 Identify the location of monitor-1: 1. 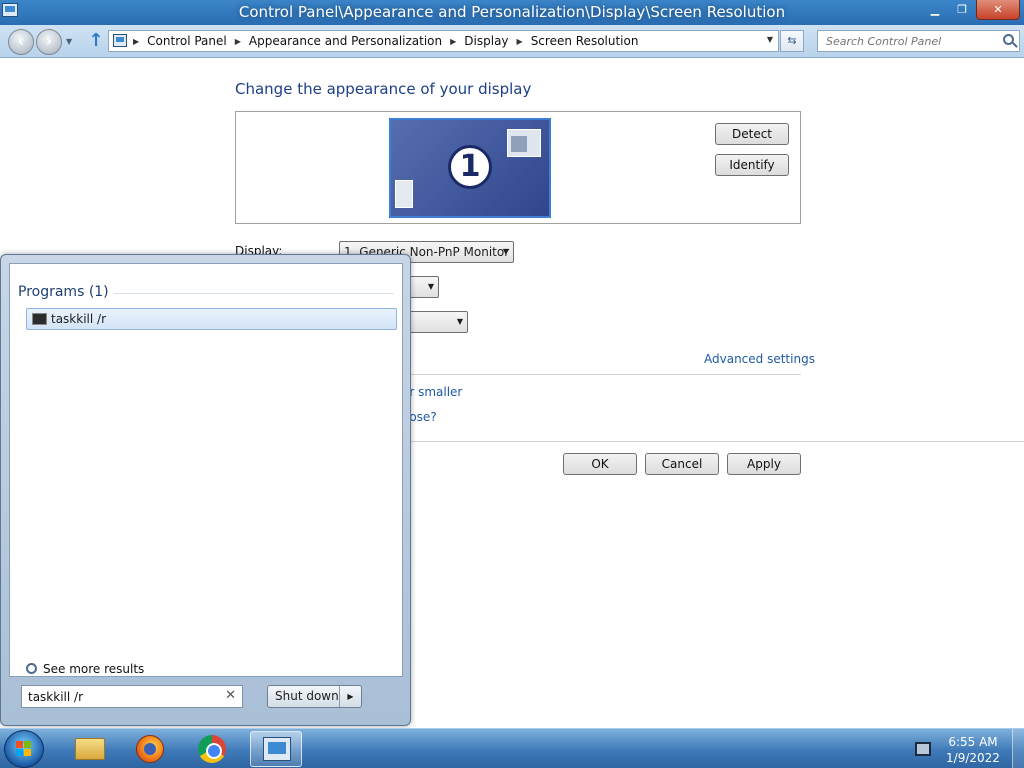
(470, 168).